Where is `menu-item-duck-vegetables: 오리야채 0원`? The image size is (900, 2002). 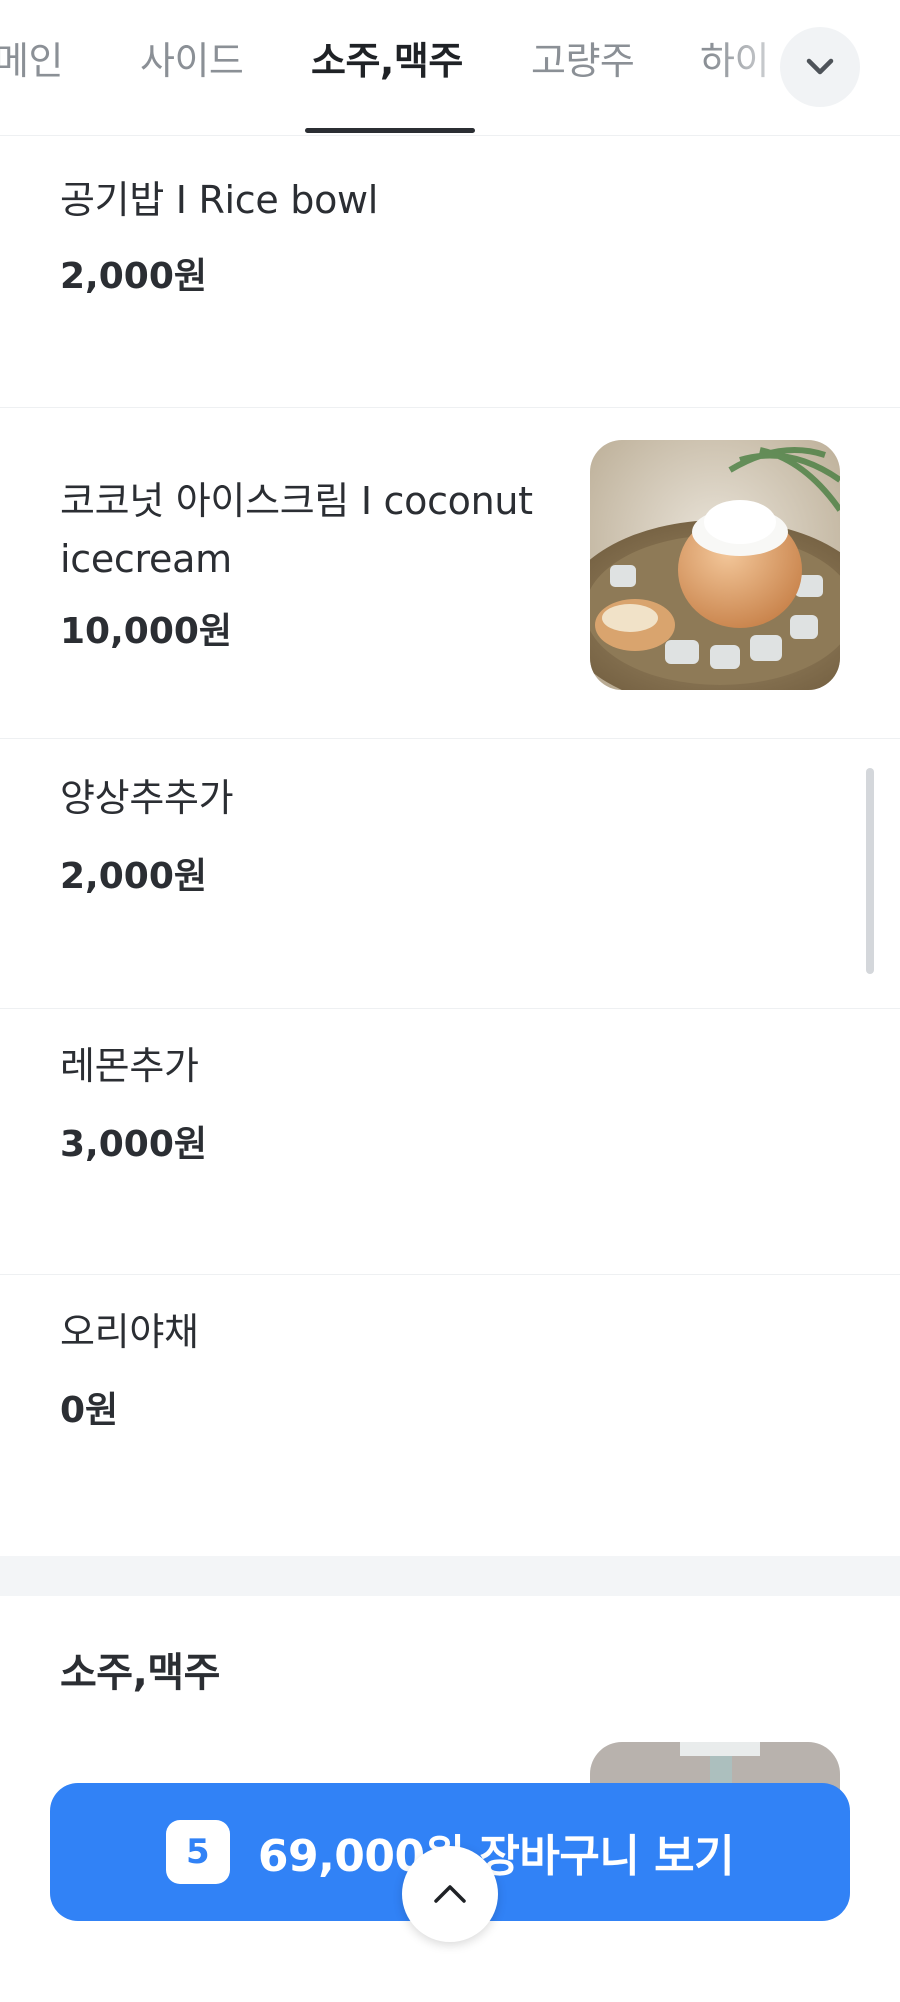
menu-item-duck-vegetables: 오리야채 0원 is located at coordinates (450, 1415).